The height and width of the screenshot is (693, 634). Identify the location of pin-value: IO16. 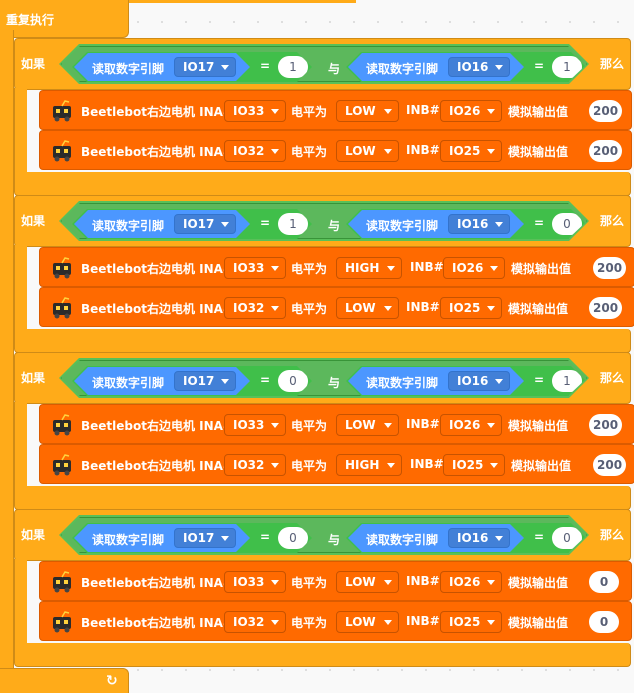
(473, 67).